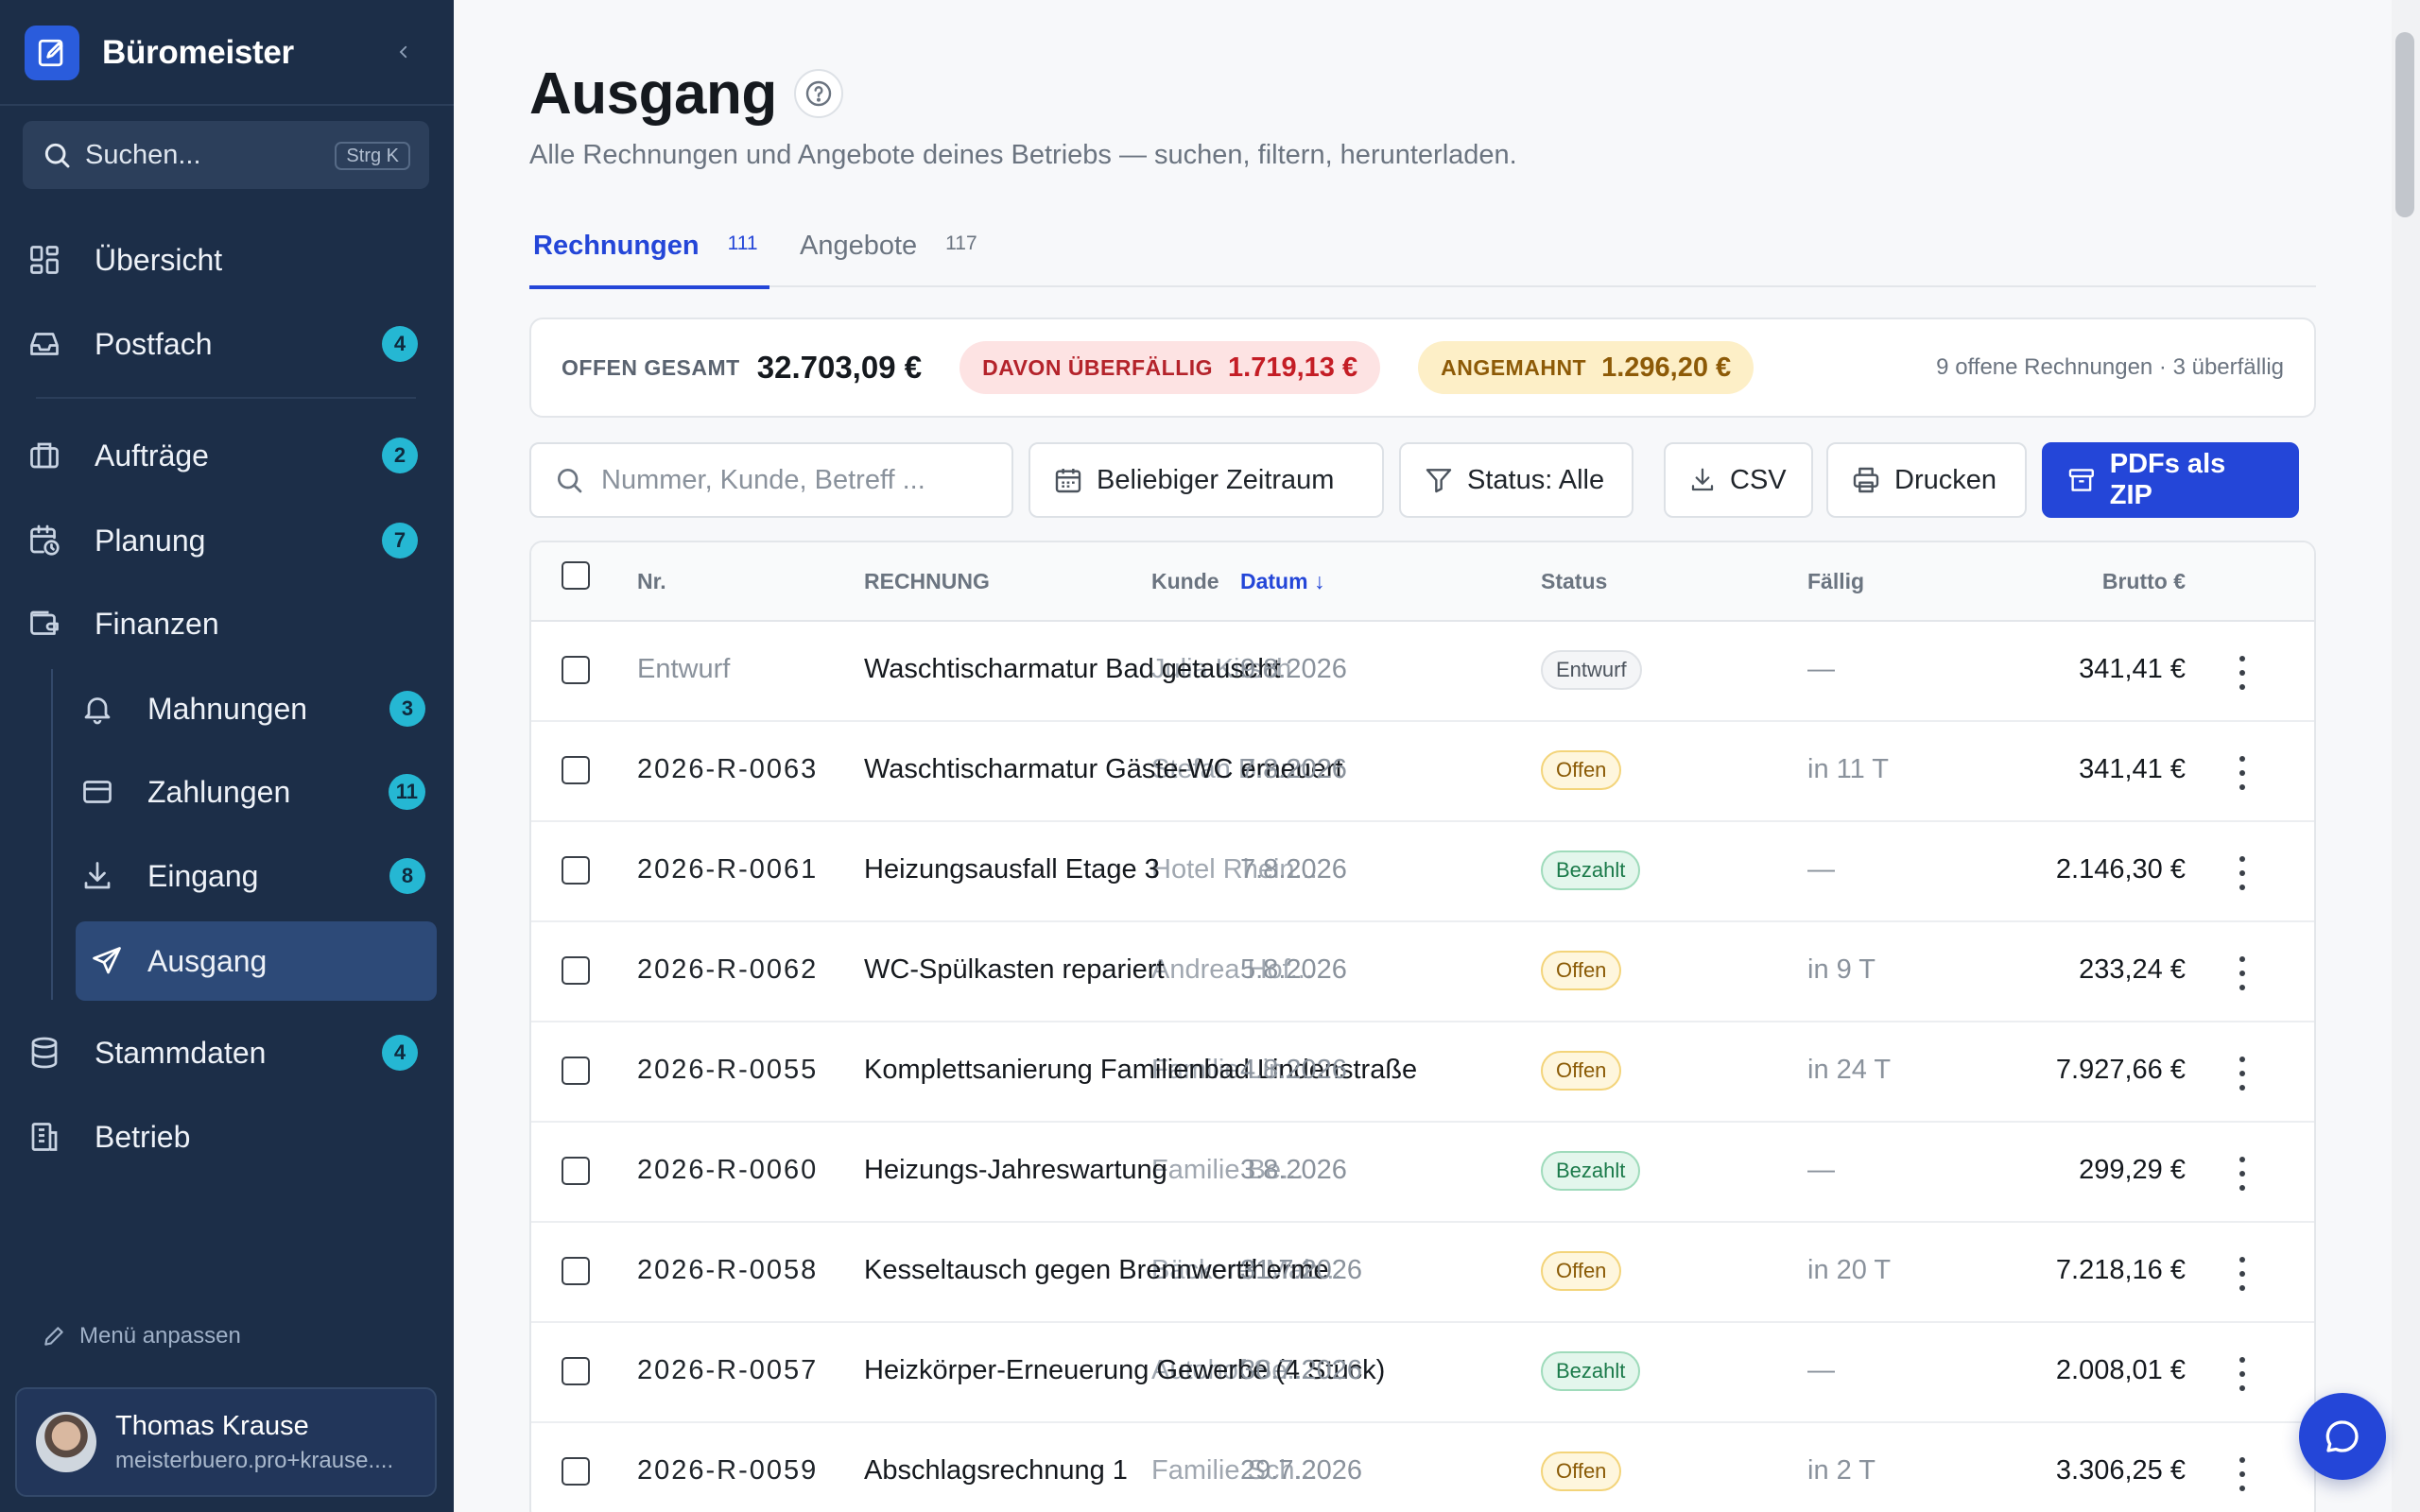 The height and width of the screenshot is (1512, 2420). What do you see at coordinates (961, 243) in the screenshot?
I see `tab-count: 117` at bounding box center [961, 243].